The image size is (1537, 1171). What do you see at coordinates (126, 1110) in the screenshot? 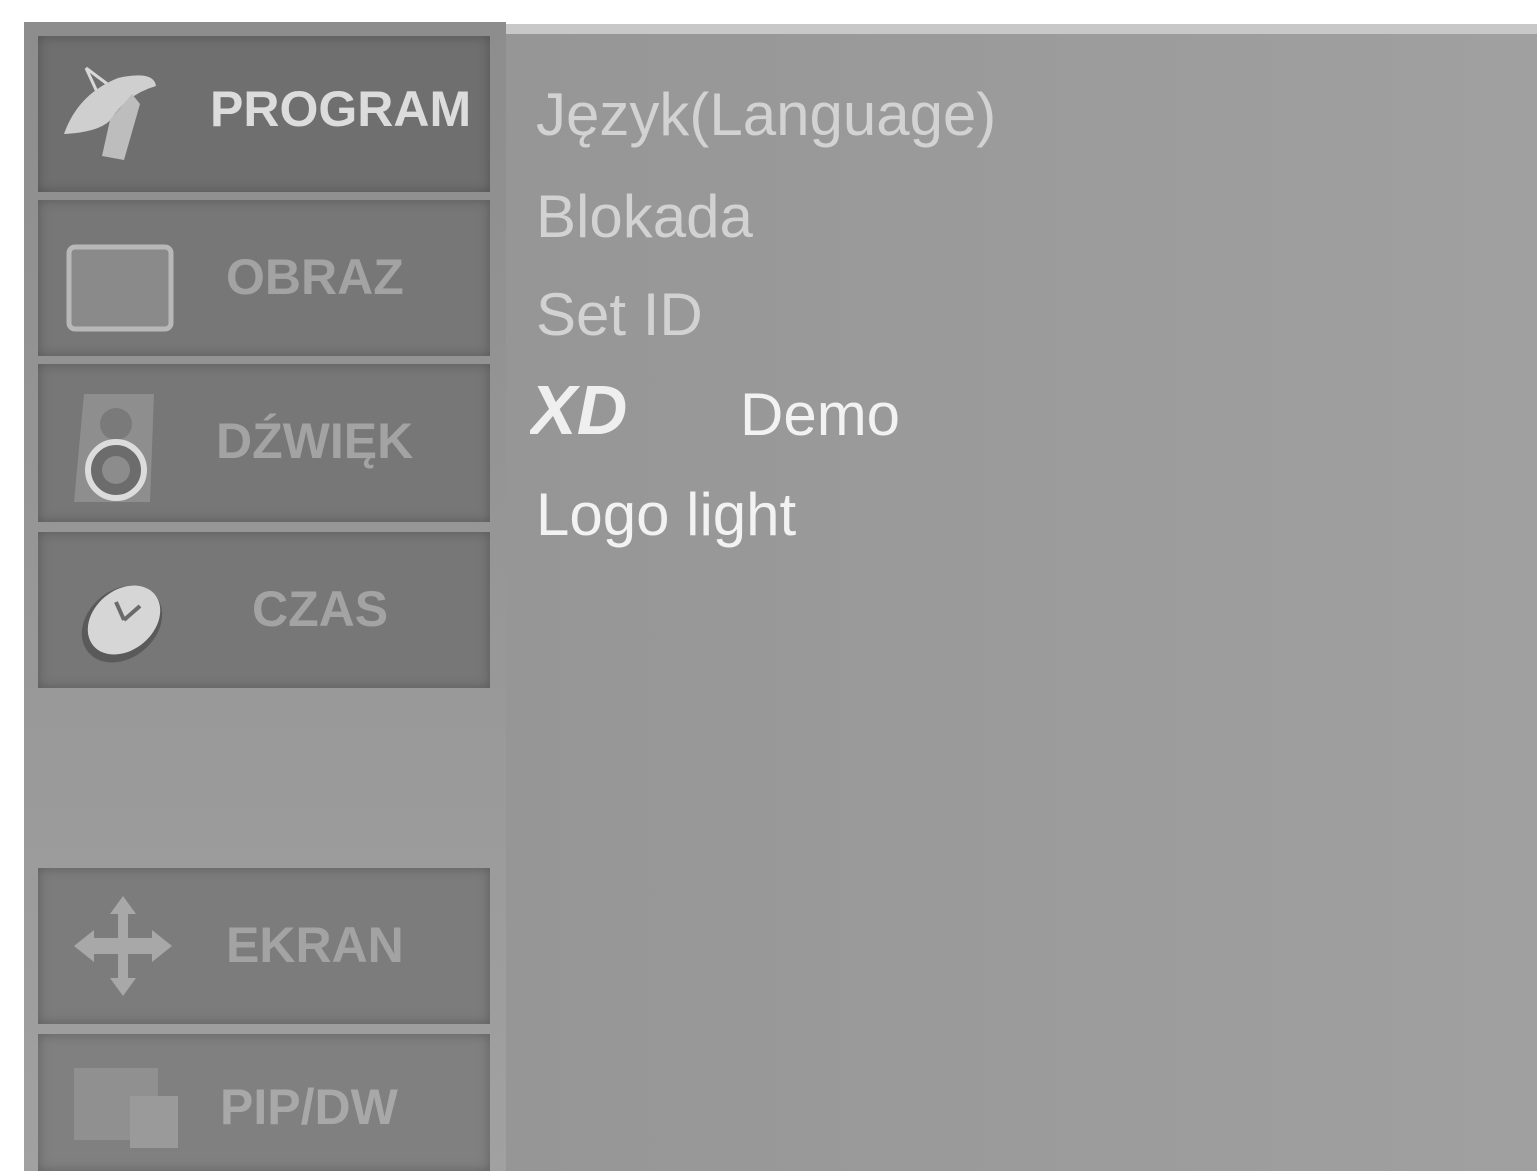
I see `pip-window-icon` at bounding box center [126, 1110].